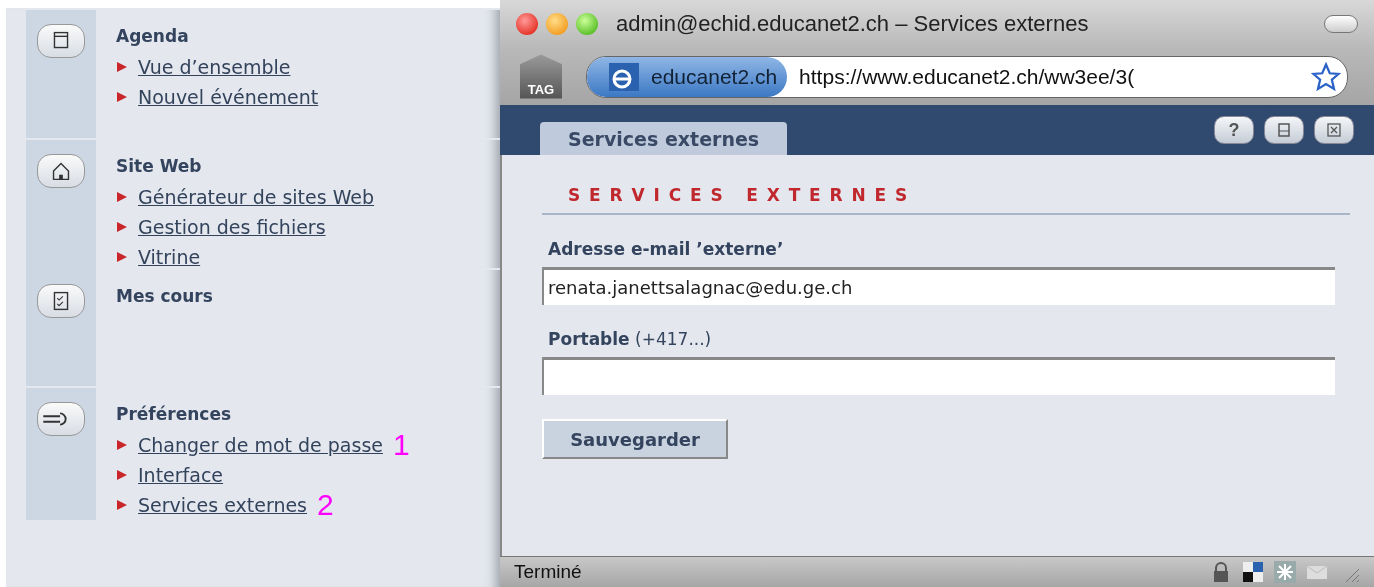  I want to click on star-icon, so click(1326, 76).